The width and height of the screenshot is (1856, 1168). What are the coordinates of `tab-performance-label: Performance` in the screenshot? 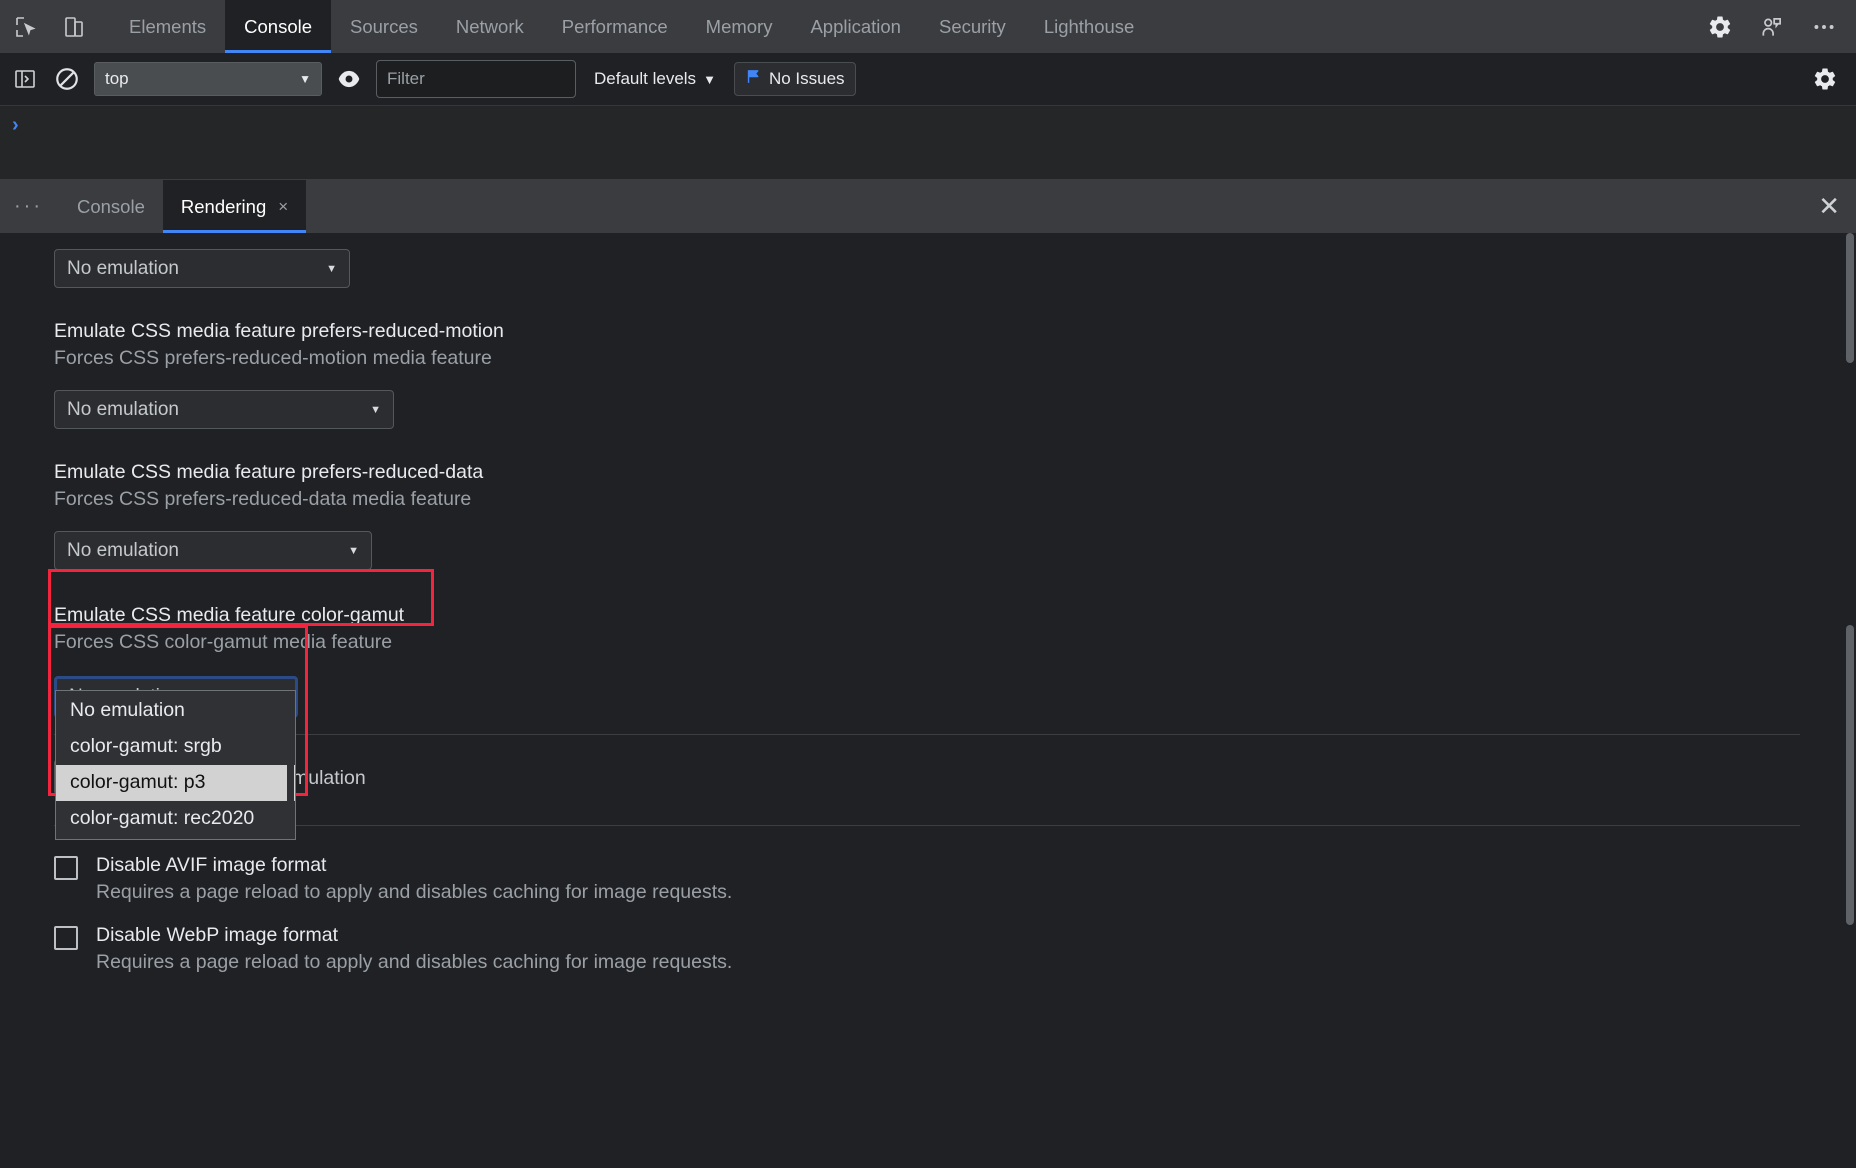 It's located at (614, 26).